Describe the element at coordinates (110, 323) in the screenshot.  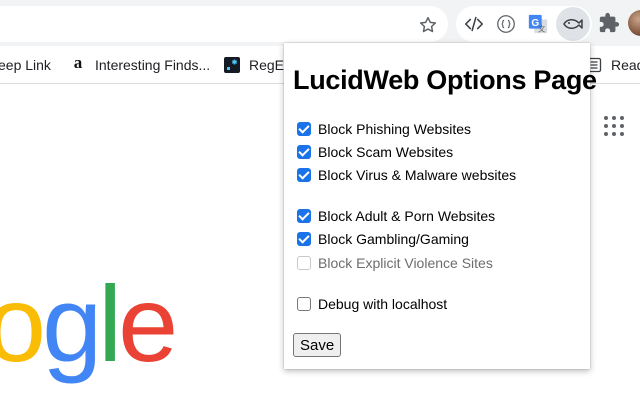
I see `logo-letter: l` at that location.